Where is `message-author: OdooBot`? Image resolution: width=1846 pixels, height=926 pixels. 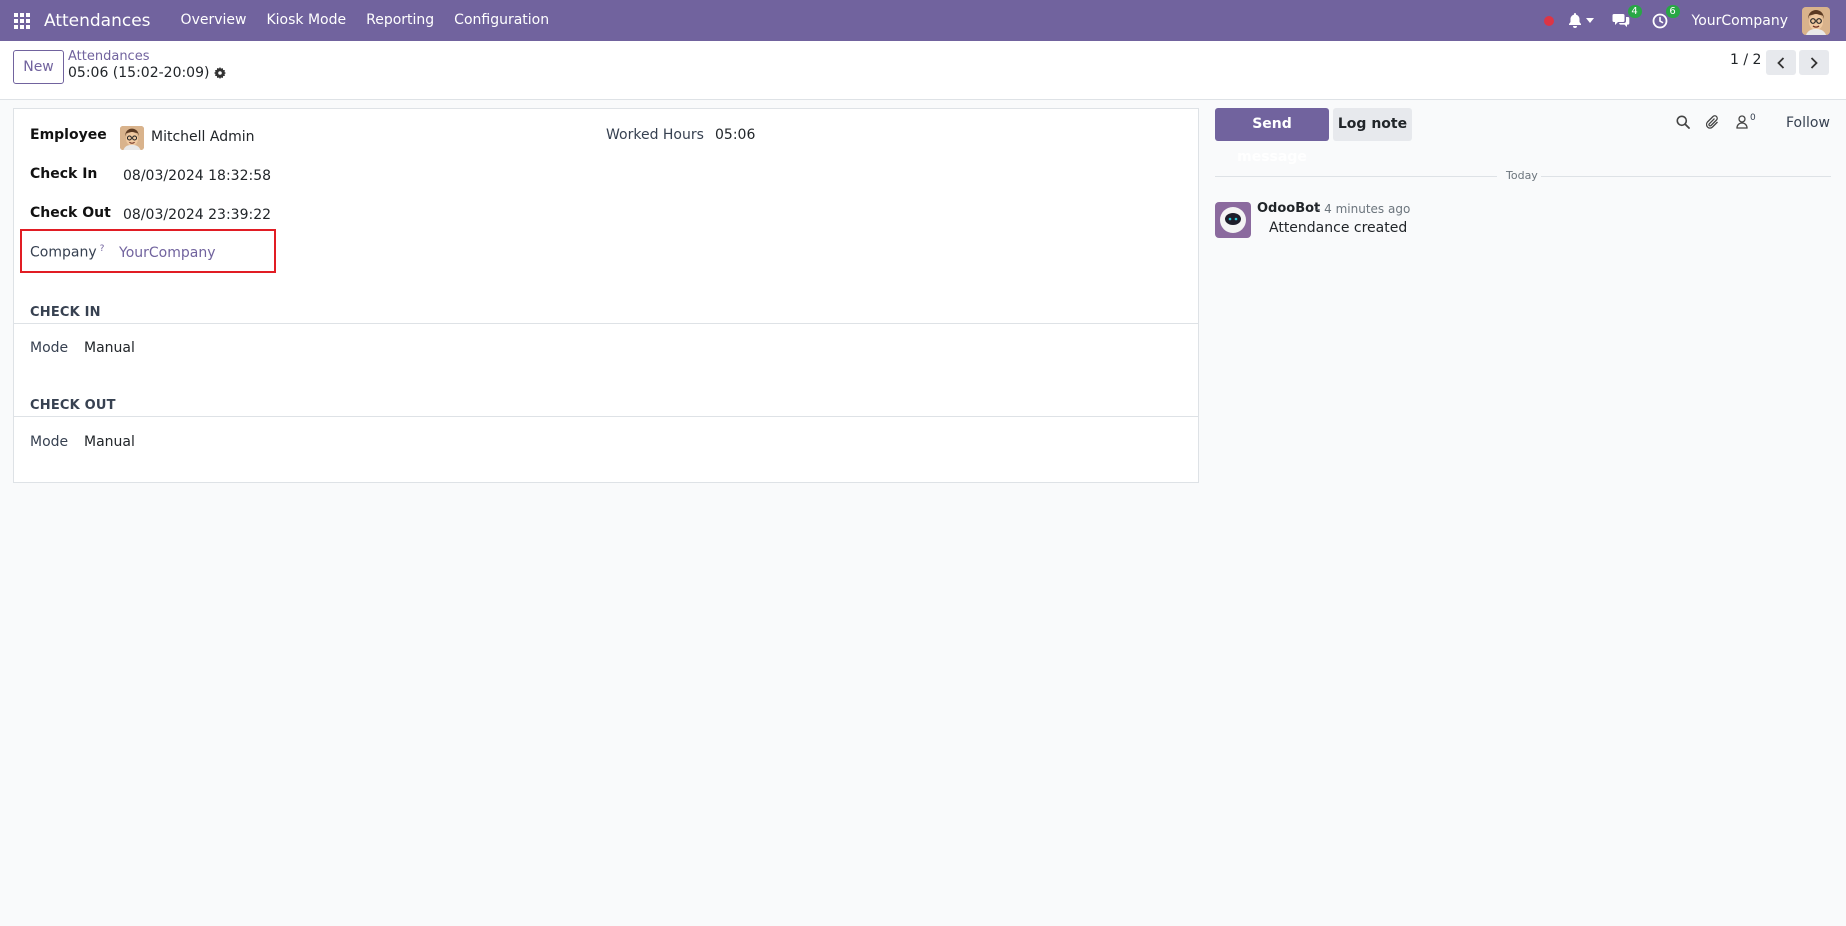
message-author: OdooBot is located at coordinates (1288, 208).